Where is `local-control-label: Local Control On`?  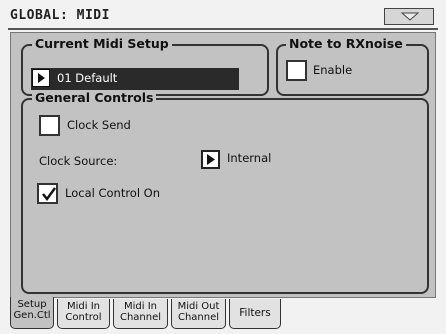
local-control-label: Local Control On is located at coordinates (113, 193).